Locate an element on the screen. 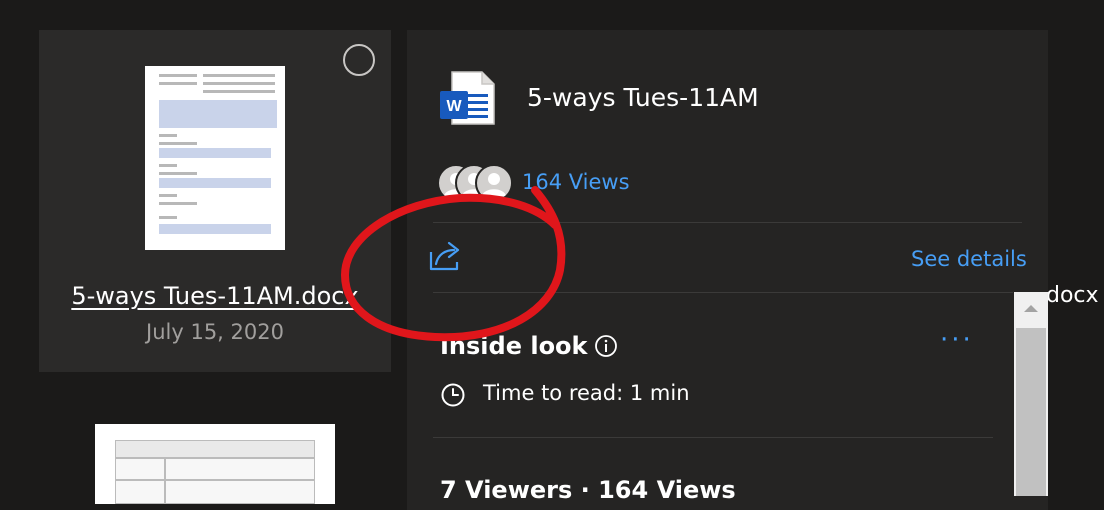 The image size is (1104, 510). viewers-summary: 7 Viewers · 164 Views is located at coordinates (588, 490).